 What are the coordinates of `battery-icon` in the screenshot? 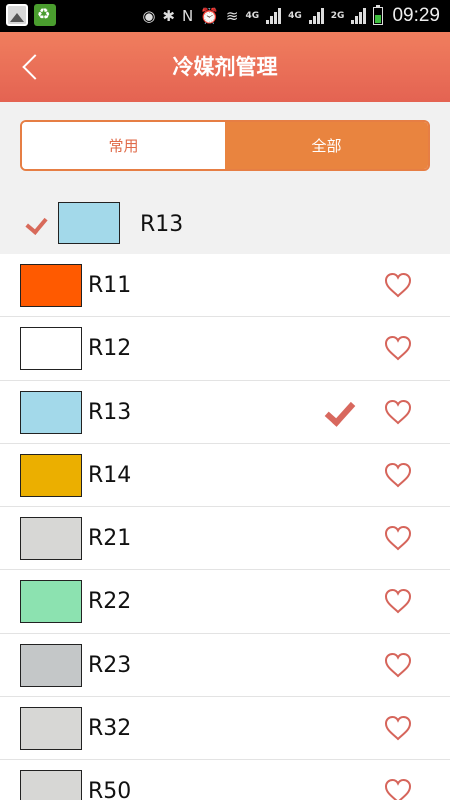 It's located at (378, 15).